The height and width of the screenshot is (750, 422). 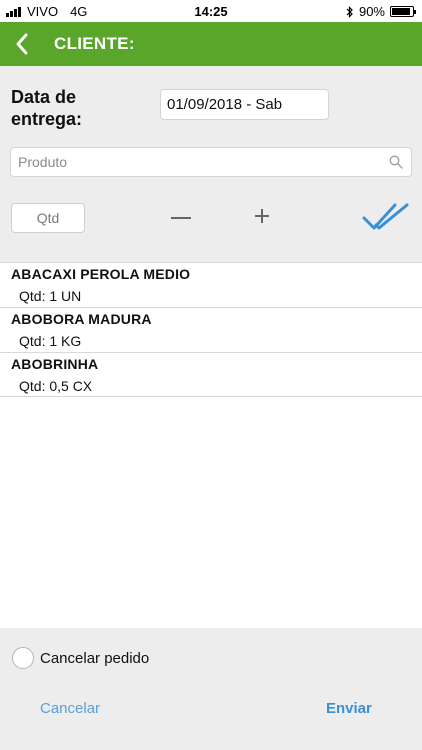 I want to click on status-right: 90%, so click(x=381, y=11).